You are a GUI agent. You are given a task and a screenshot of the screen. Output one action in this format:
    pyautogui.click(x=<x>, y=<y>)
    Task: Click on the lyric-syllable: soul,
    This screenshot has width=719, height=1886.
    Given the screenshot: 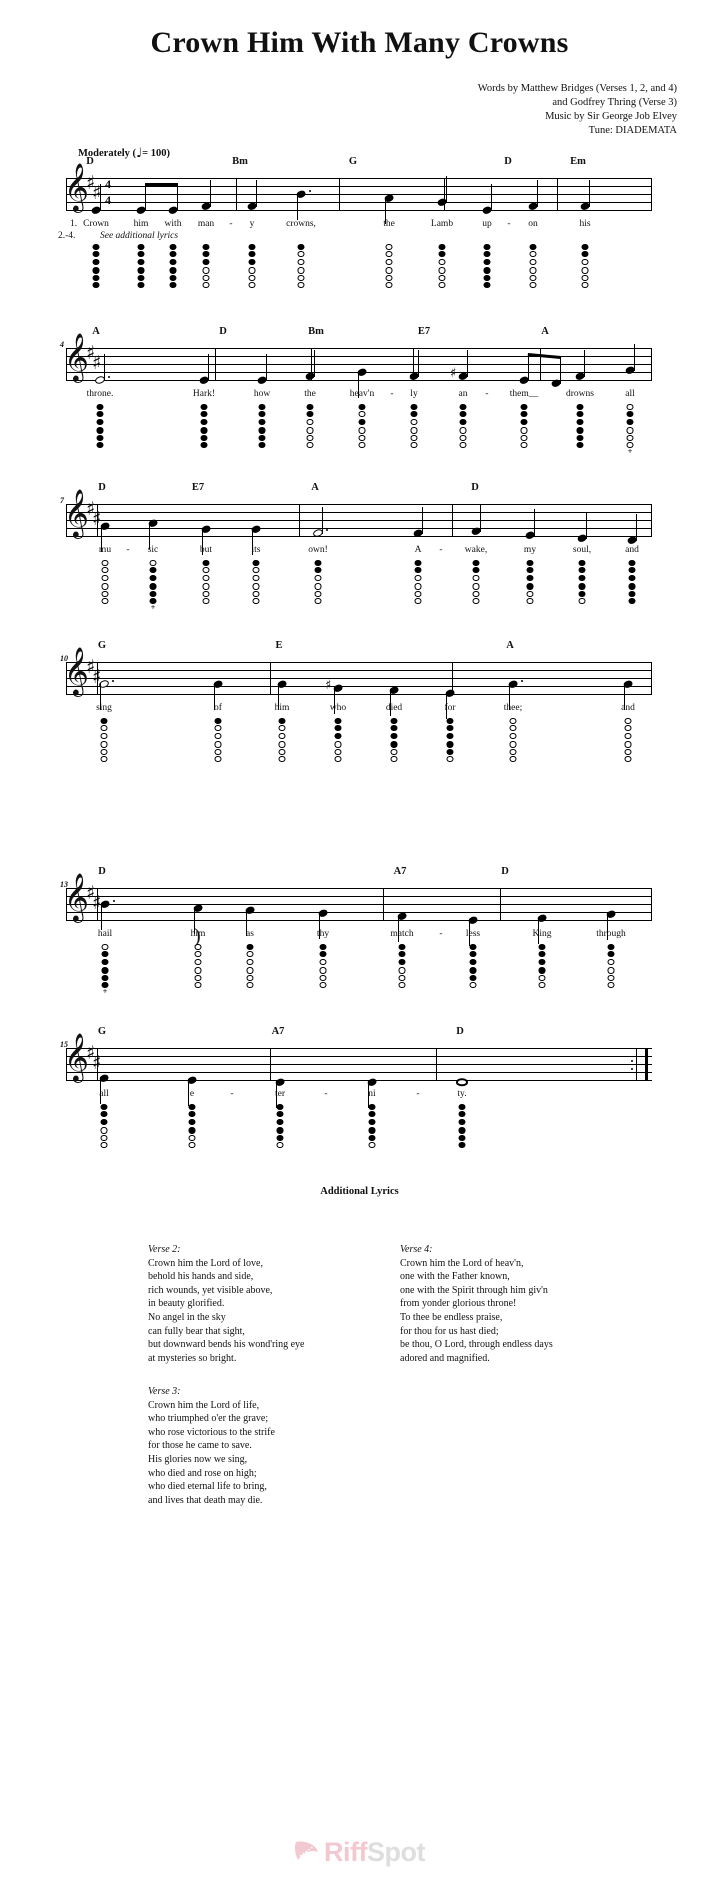 What is the action you would take?
    pyautogui.click(x=582, y=550)
    